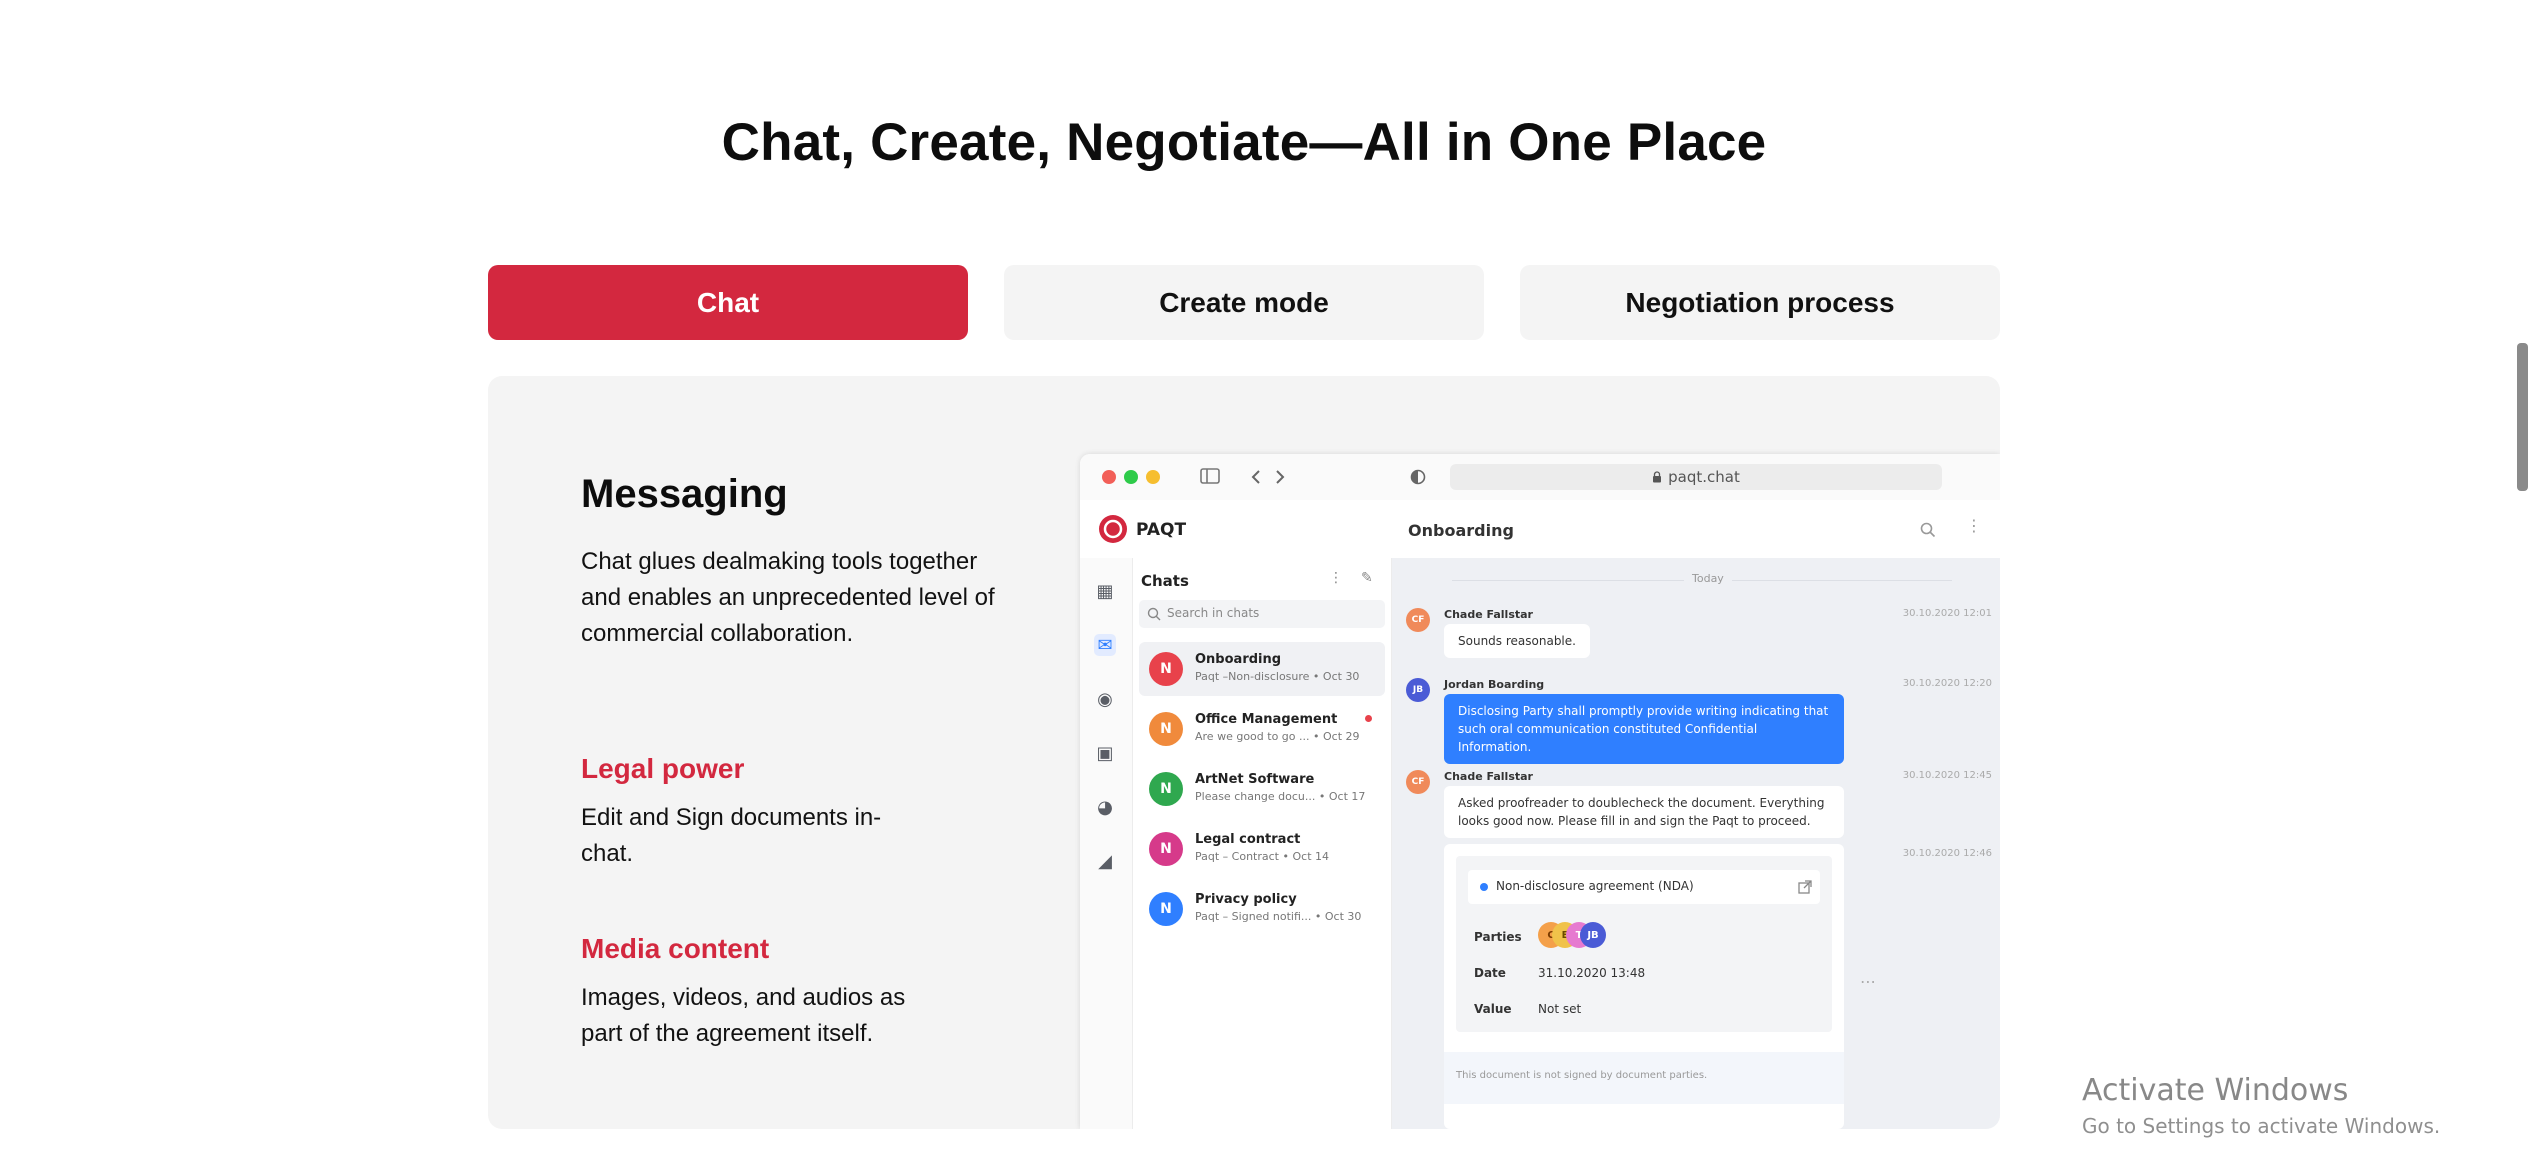 This screenshot has width=2528, height=1174. I want to click on compose-icon: ✎, so click(1367, 578).